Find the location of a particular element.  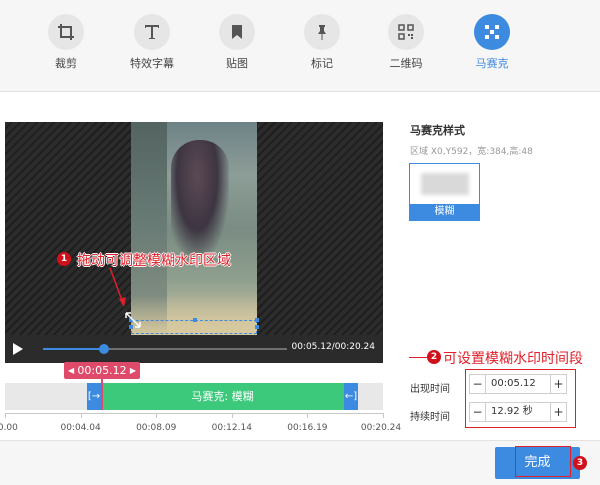

segment-end-handle: ←] is located at coordinates (351, 396).